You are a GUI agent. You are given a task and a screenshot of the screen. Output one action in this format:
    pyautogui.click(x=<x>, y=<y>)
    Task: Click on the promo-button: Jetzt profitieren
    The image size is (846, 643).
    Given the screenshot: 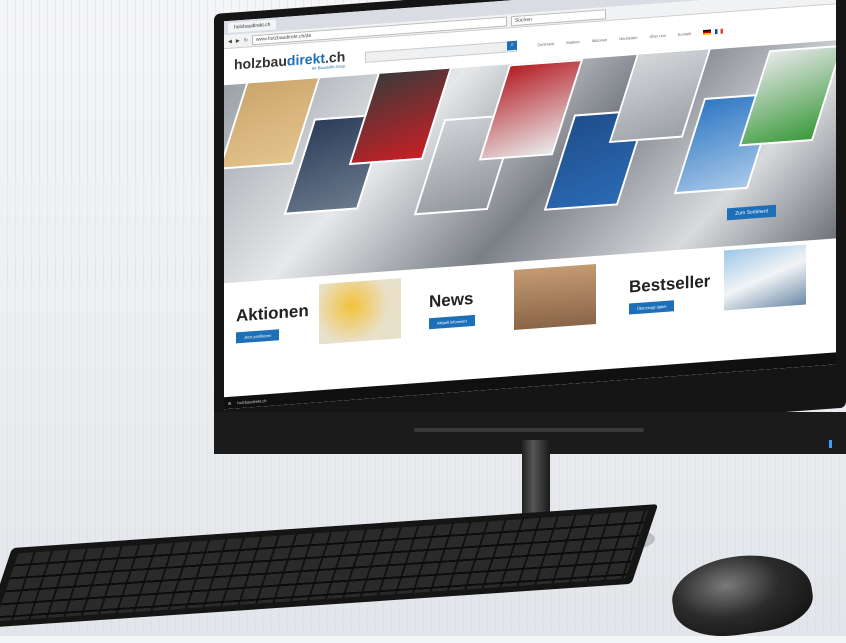 What is the action you would take?
    pyautogui.click(x=258, y=336)
    